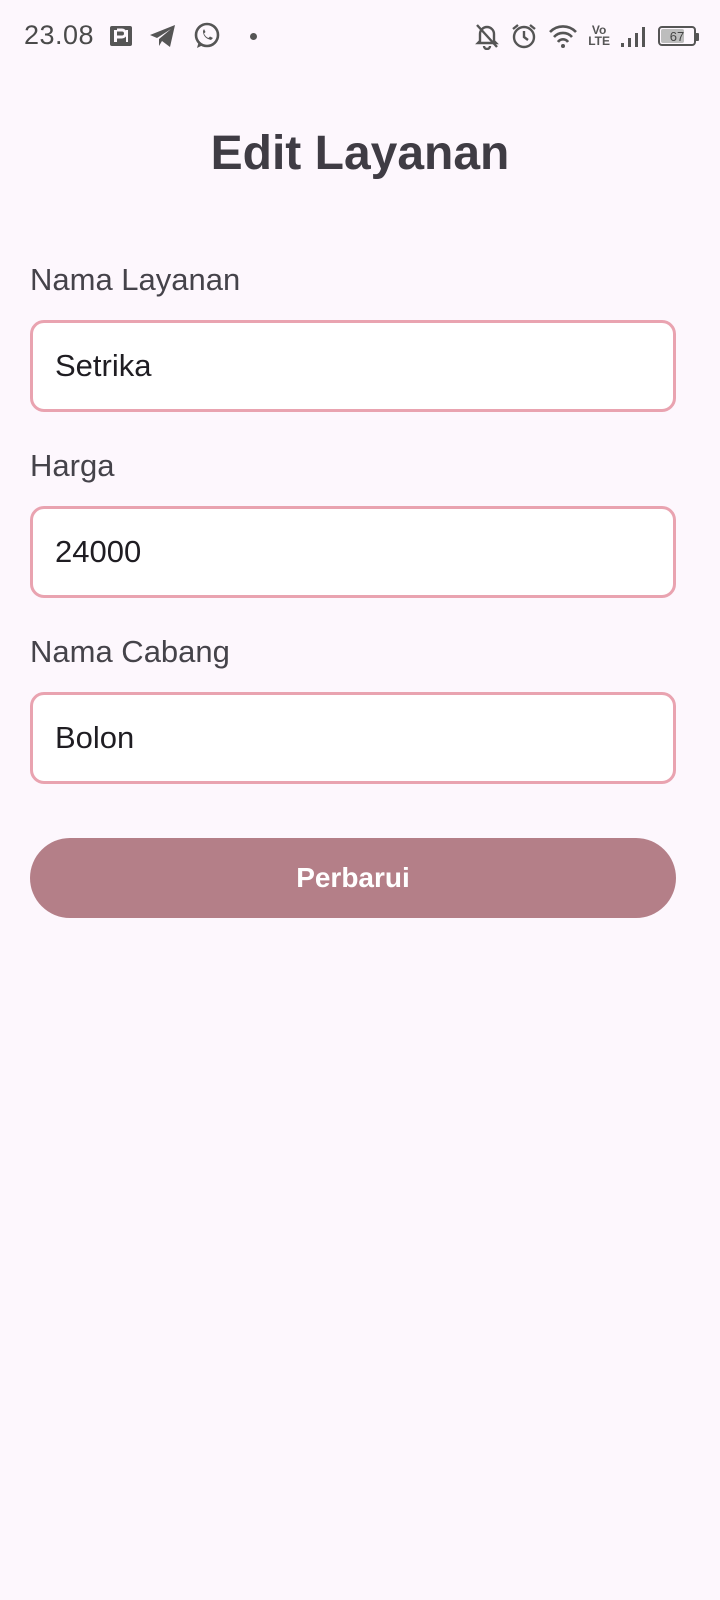  I want to click on telegram-icon, so click(163, 36).